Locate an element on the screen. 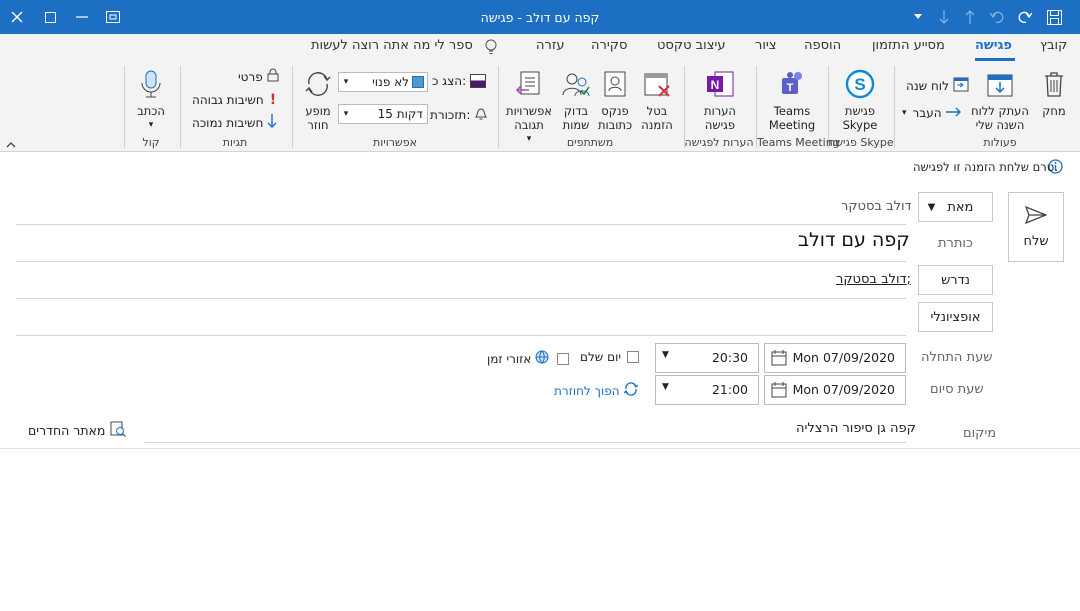  maximize-button is located at coordinates (50, 17).